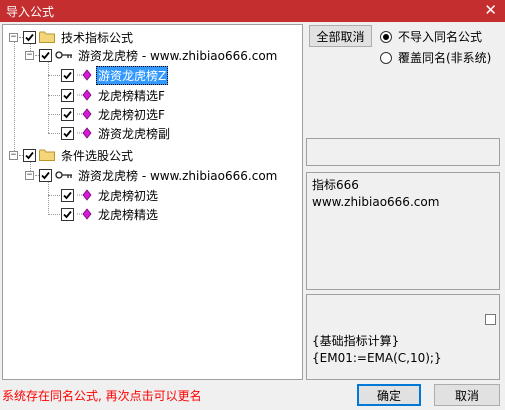 This screenshot has height=410, width=505. Describe the element at coordinates (102, 396) in the screenshot. I see `status-message: 系统存在同名公式, 再次点击可以更名` at that location.